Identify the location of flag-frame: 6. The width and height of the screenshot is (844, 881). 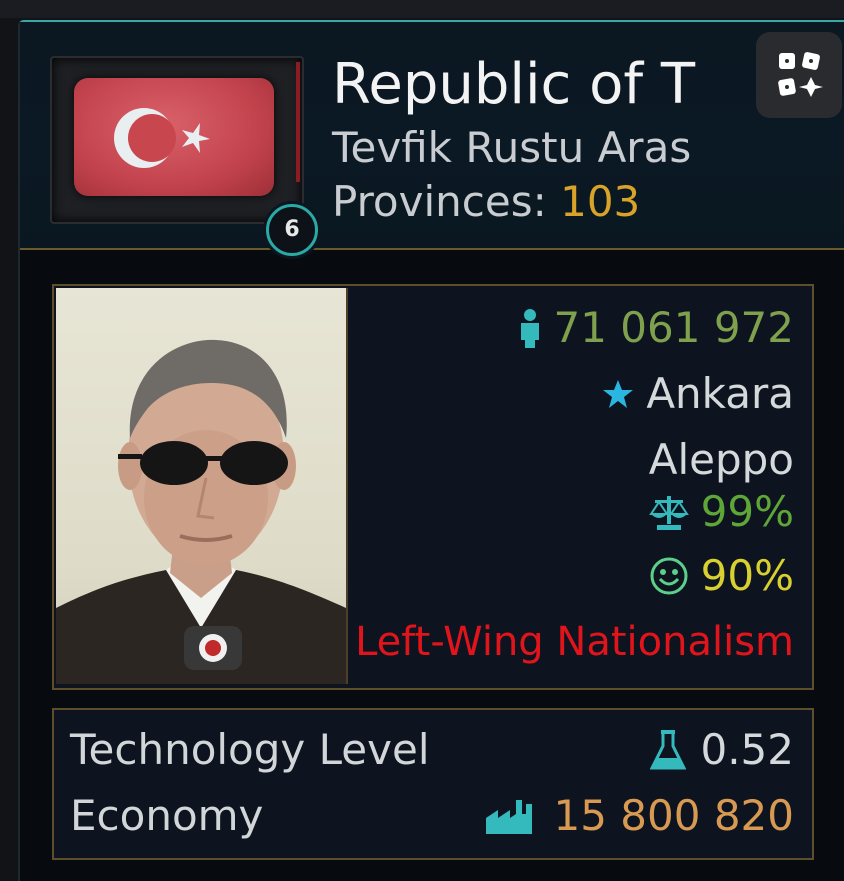
(184, 156).